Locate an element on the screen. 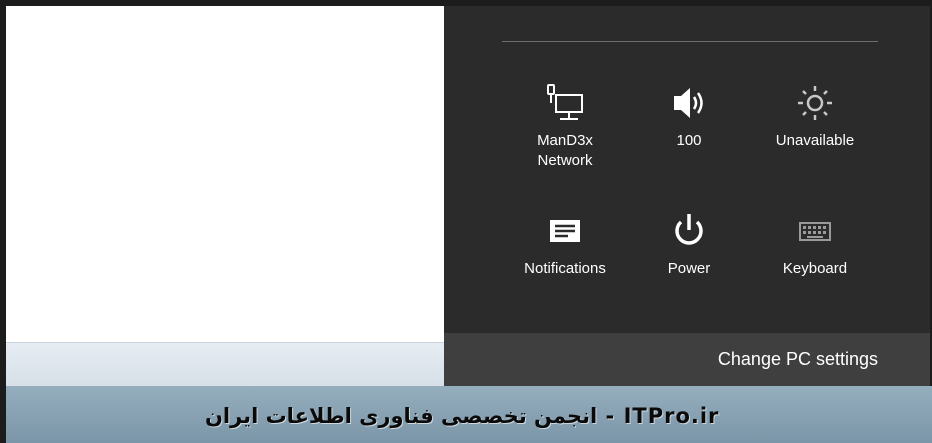  volume-label: 100 is located at coordinates (689, 140).